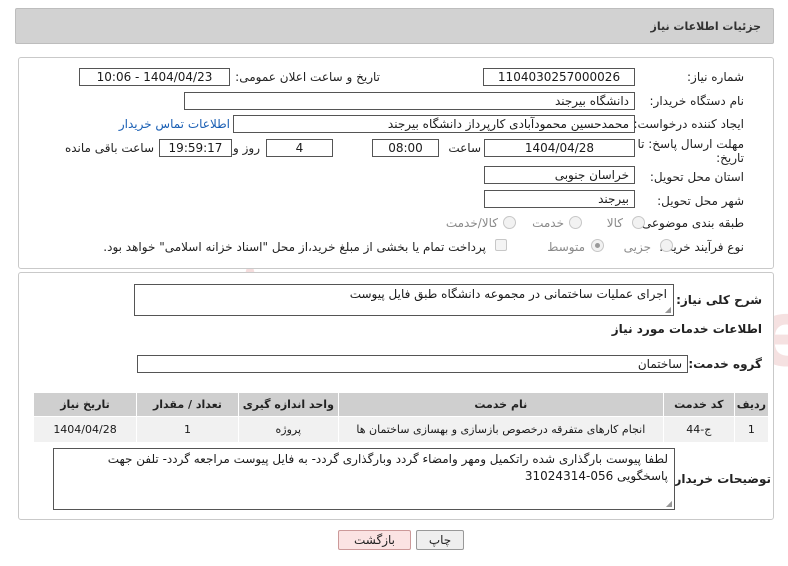 Image resolution: width=788 pixels, height=566 pixels. I want to click on buyer-org-field: دانشگاه بیرجند, so click(409, 101).